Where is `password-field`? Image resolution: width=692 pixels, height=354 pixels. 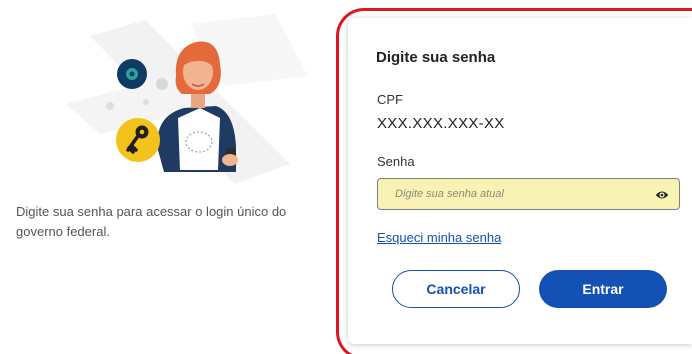 password-field is located at coordinates (528, 194).